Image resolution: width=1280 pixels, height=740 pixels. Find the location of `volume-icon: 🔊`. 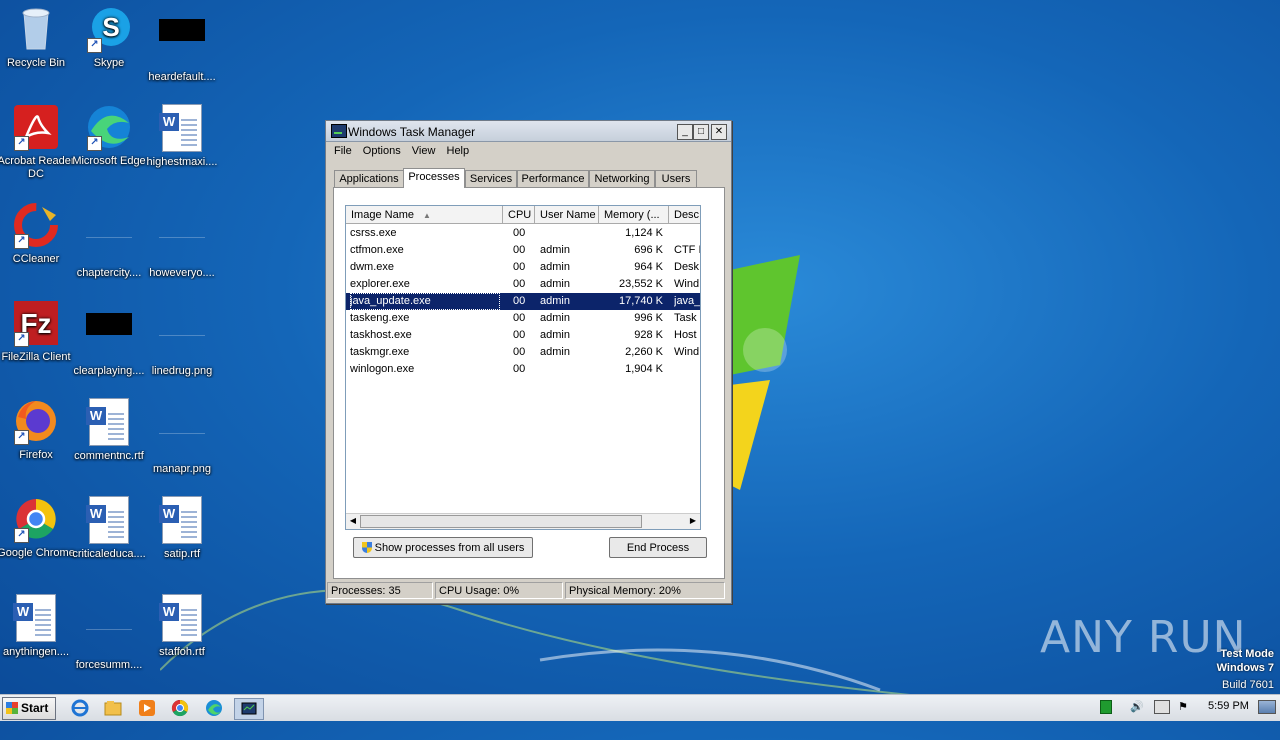

volume-icon: 🔊 is located at coordinates (1137, 706).